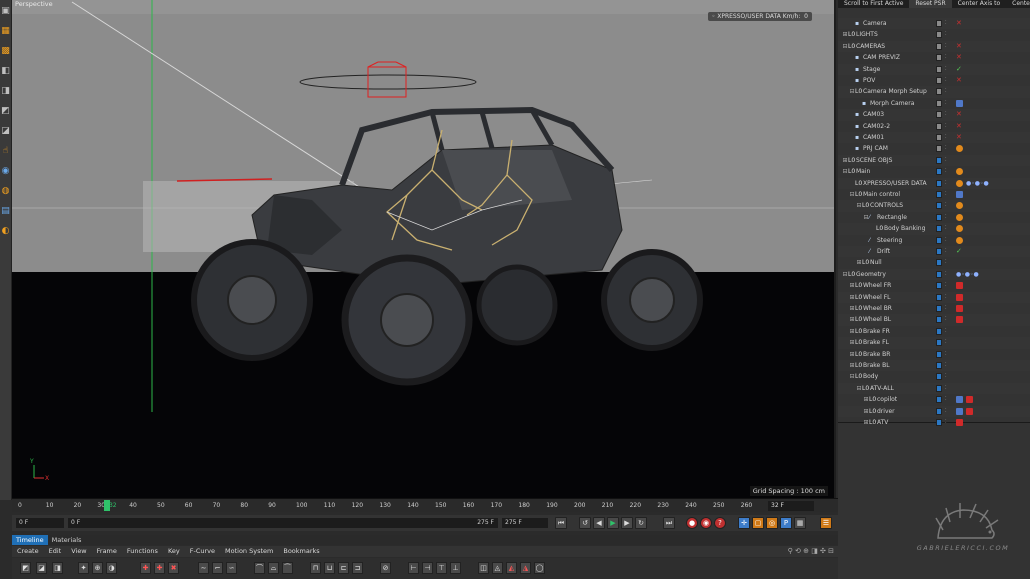  I want to click on object-row: L0XPRESSO/USER DATA ⁚ ●◦●◦●, so click(934, 183).